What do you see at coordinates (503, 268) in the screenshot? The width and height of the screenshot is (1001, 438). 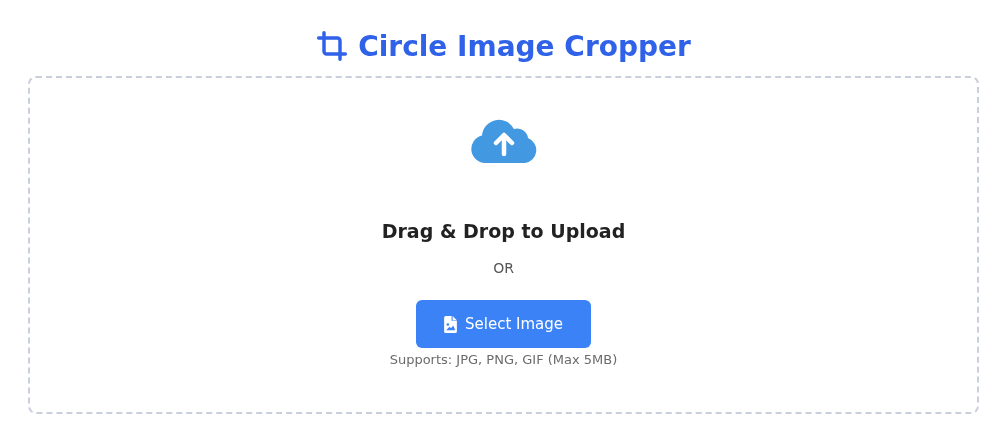 I see `separator-text: OR` at bounding box center [503, 268].